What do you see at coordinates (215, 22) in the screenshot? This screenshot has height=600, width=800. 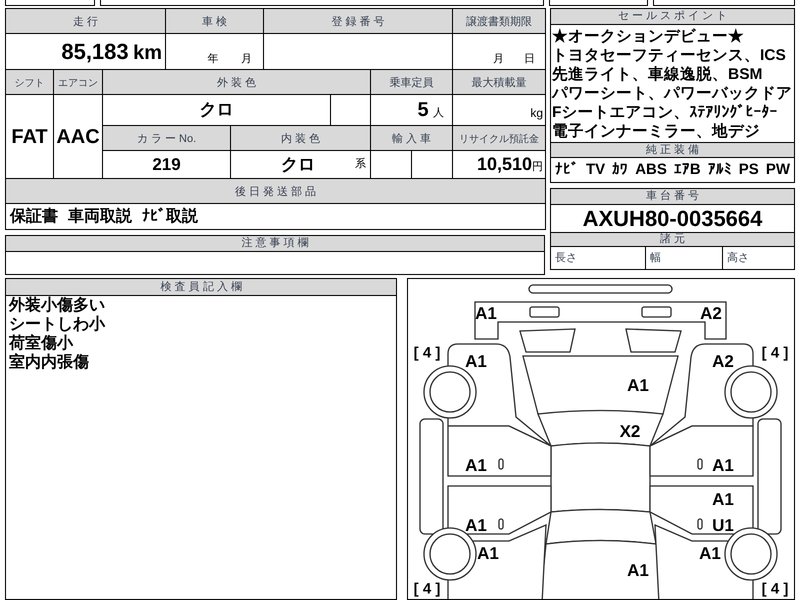 I see `field-label: 車 検` at bounding box center [215, 22].